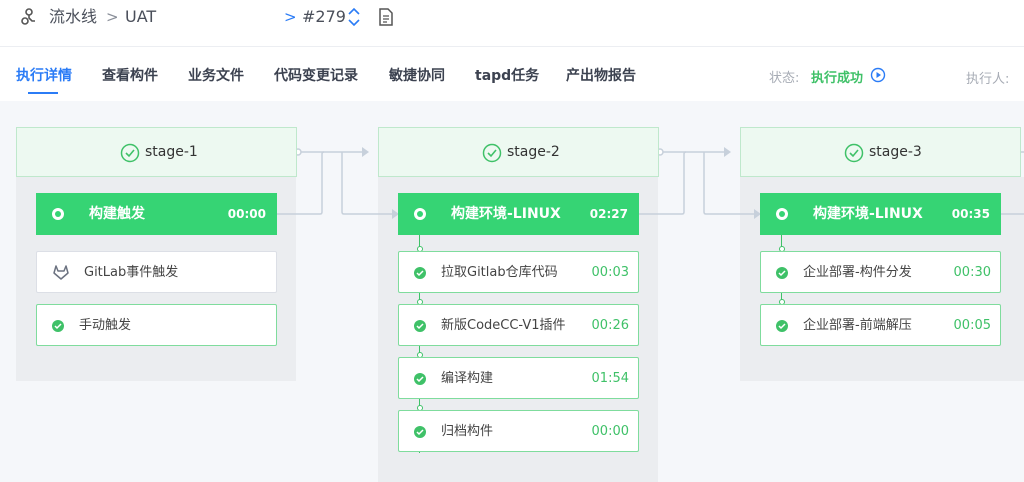 This screenshot has width=1024, height=482. Describe the element at coordinates (467, 378) in the screenshot. I see `step-label: 编译构建` at that location.